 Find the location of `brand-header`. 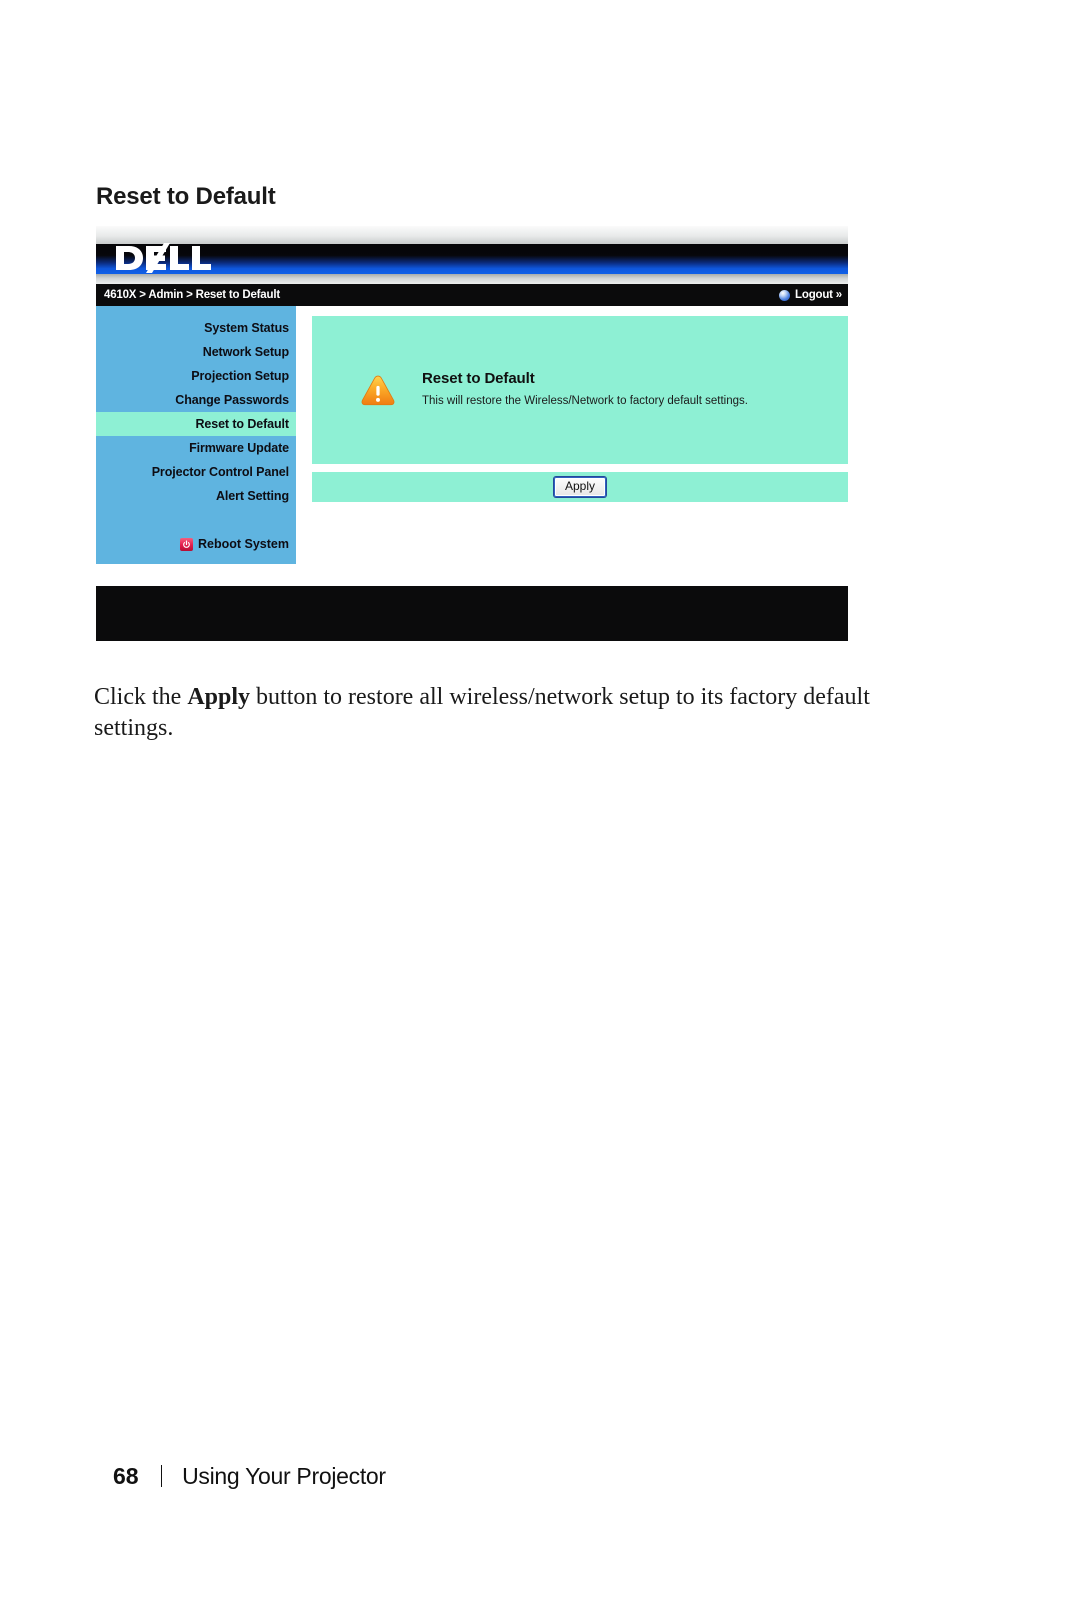

brand-header is located at coordinates (472, 255).